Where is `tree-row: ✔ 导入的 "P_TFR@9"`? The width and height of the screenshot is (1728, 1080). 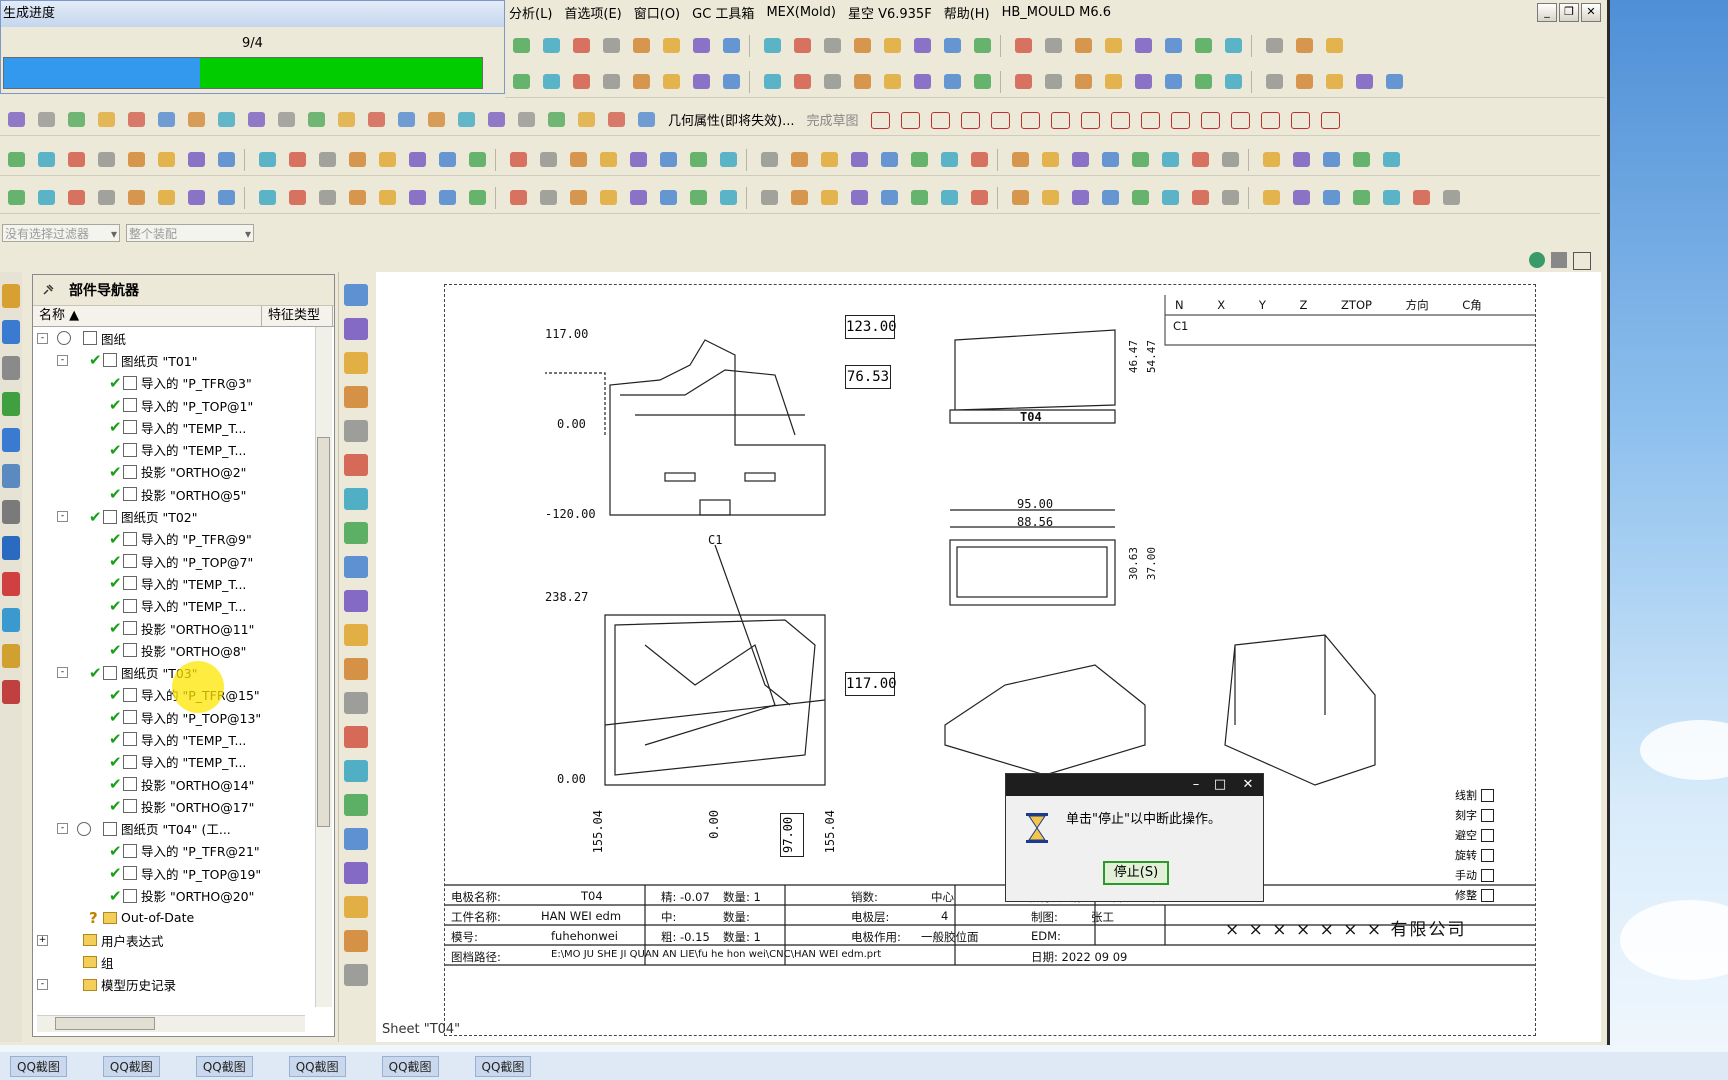 tree-row: ✔ 导入的 "P_TFR@9" is located at coordinates (172, 539).